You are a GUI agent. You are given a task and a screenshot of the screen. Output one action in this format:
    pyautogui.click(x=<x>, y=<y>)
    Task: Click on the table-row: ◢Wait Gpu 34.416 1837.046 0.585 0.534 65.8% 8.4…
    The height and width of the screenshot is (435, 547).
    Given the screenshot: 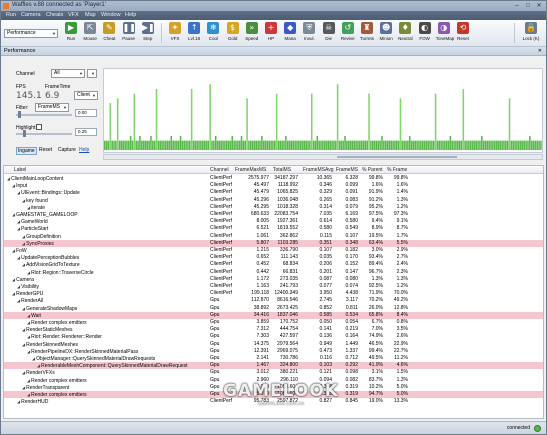 What is the action you would take?
    pyautogui.click(x=273, y=315)
    